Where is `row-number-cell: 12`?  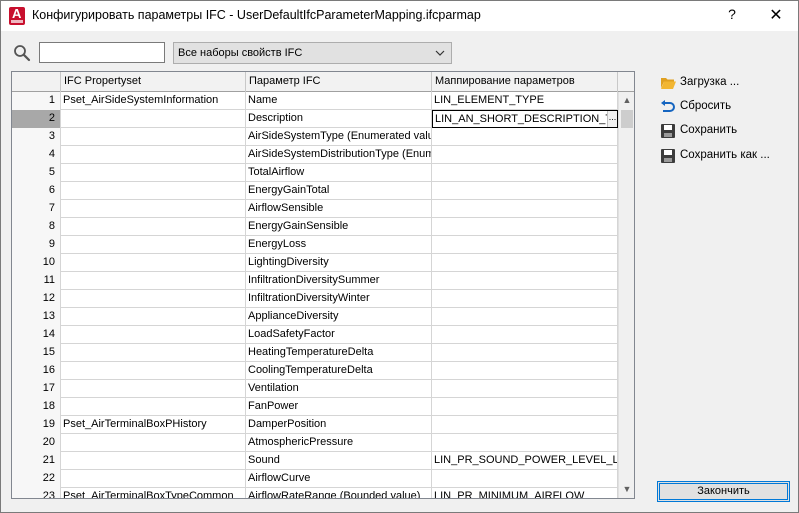
row-number-cell: 12 is located at coordinates (36, 299).